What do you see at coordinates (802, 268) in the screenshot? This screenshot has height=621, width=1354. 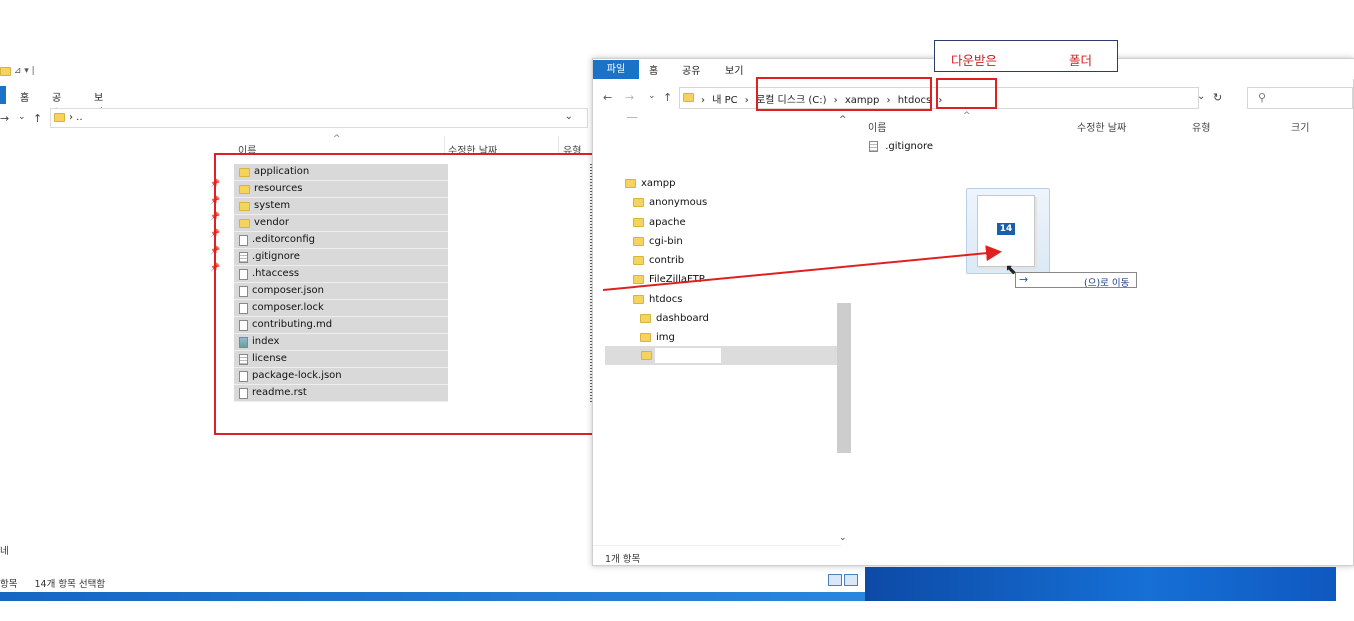 I see `drag-direction-arrow` at bounding box center [802, 268].